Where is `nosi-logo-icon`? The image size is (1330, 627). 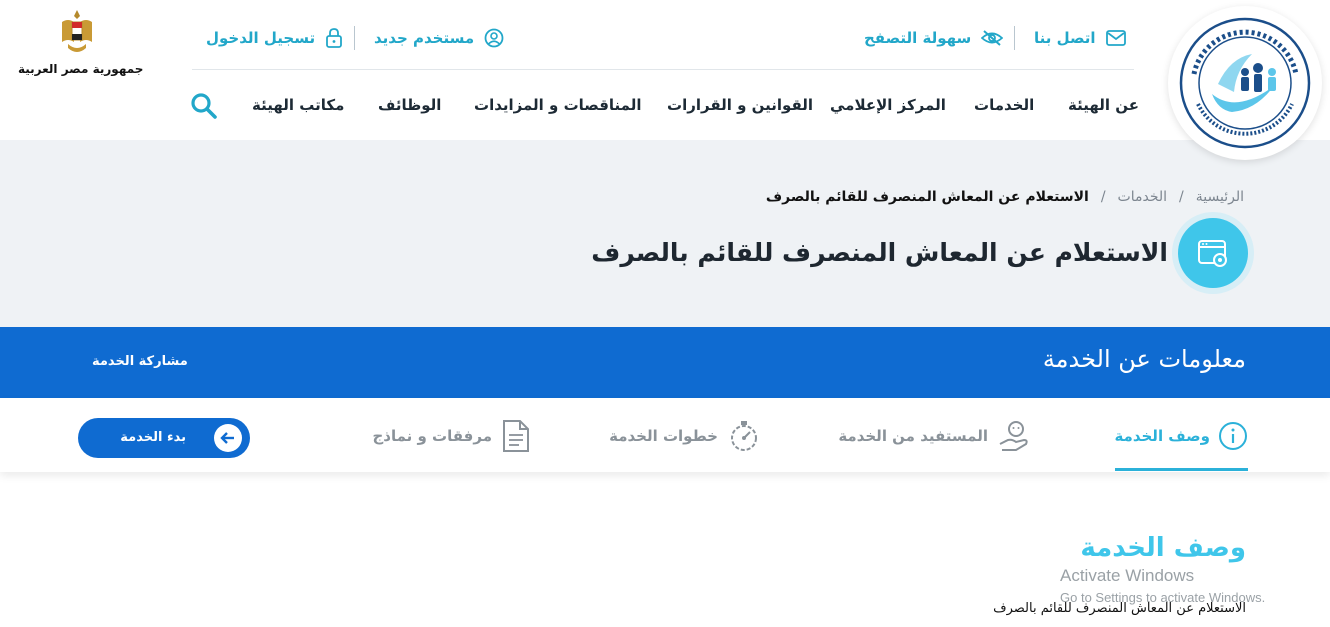 nosi-logo-icon is located at coordinates (1245, 83).